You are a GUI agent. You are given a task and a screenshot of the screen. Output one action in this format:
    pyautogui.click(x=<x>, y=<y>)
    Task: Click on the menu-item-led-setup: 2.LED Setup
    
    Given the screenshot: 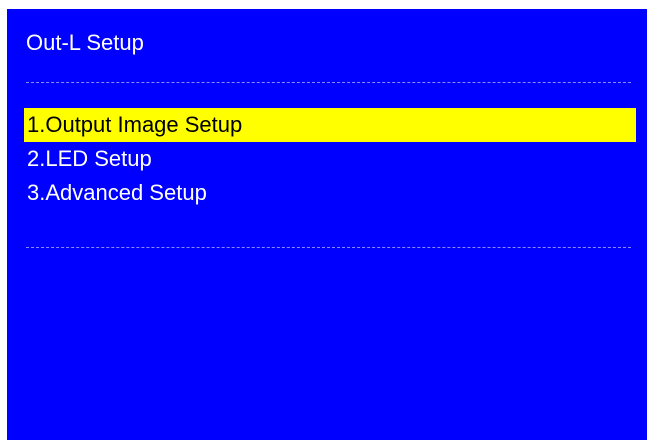 What is the action you would take?
    pyautogui.click(x=330, y=159)
    